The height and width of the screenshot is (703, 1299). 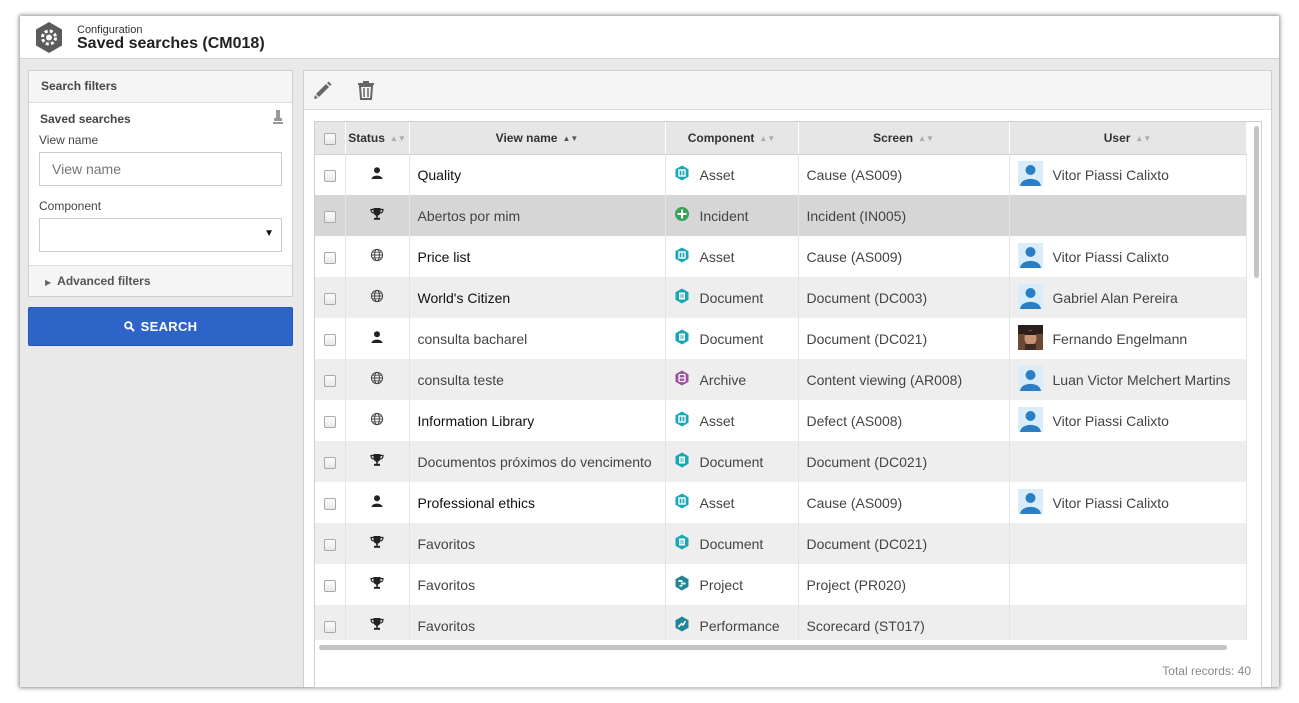 What do you see at coordinates (70, 206) in the screenshot?
I see `component-label: Component` at bounding box center [70, 206].